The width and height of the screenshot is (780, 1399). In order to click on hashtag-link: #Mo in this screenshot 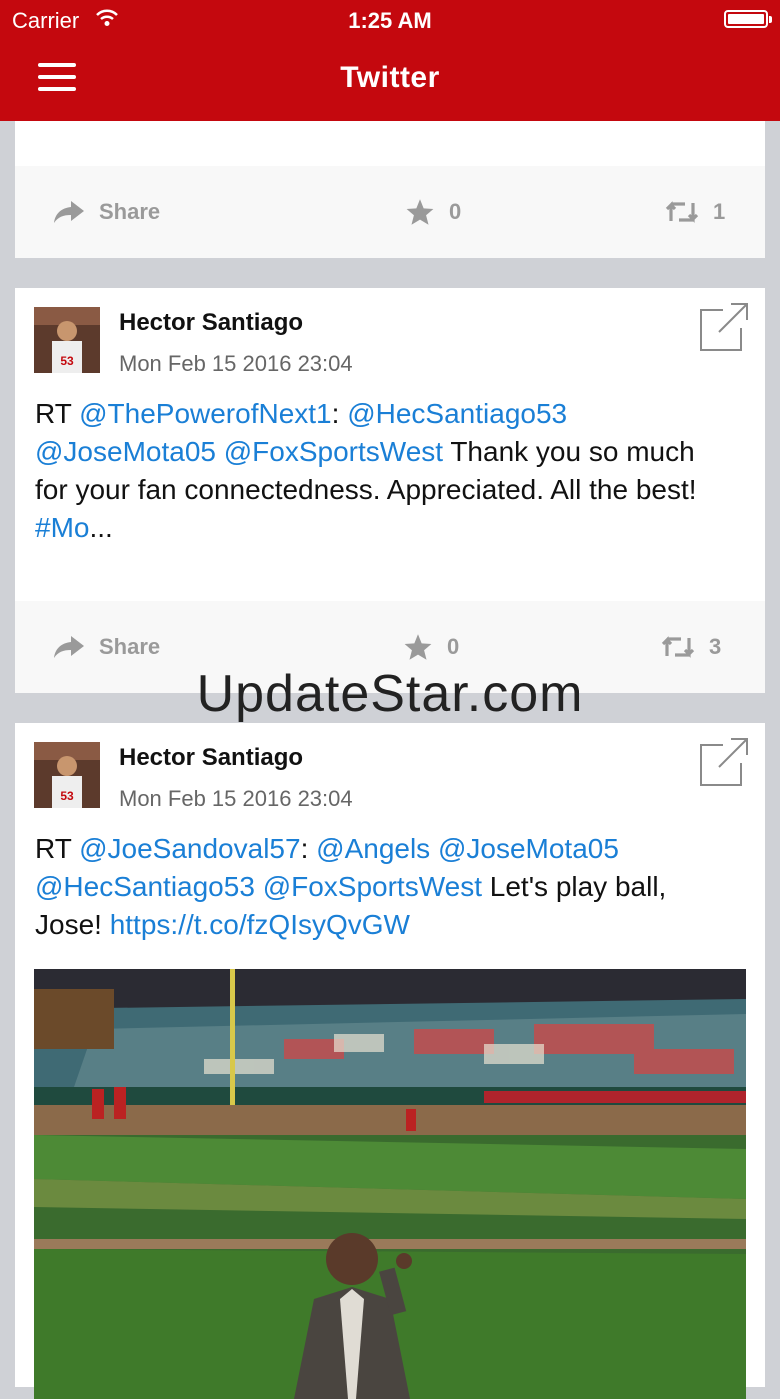, I will do `click(62, 527)`.